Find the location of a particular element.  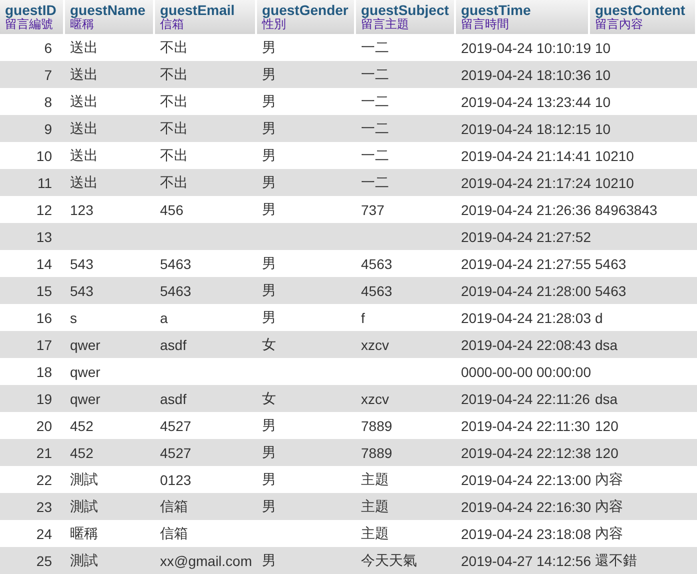

column-name: guestID is located at coordinates (31, 10).